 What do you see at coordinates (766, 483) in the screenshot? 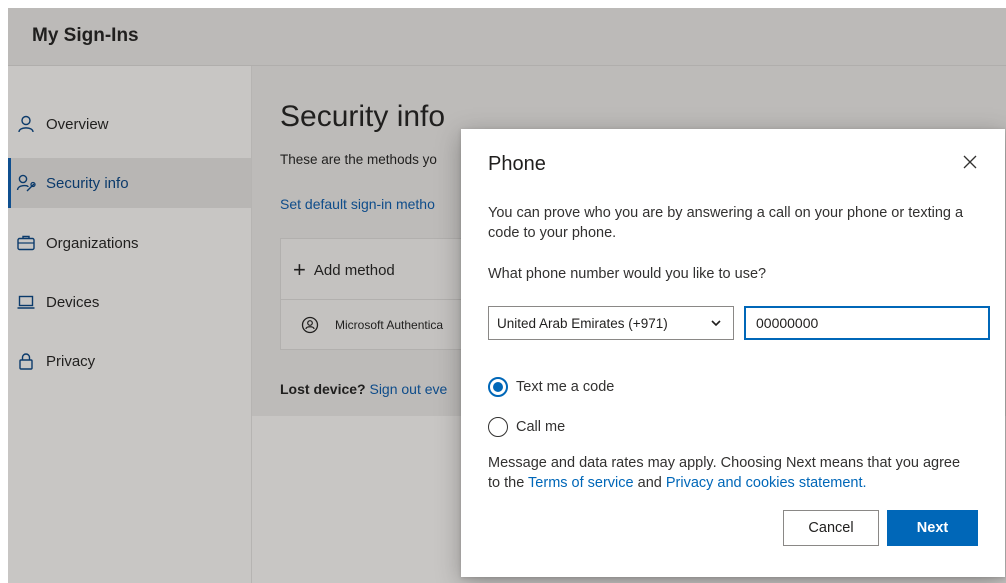
I see `privacy-statement-link: Privacy and cookies statement.` at bounding box center [766, 483].